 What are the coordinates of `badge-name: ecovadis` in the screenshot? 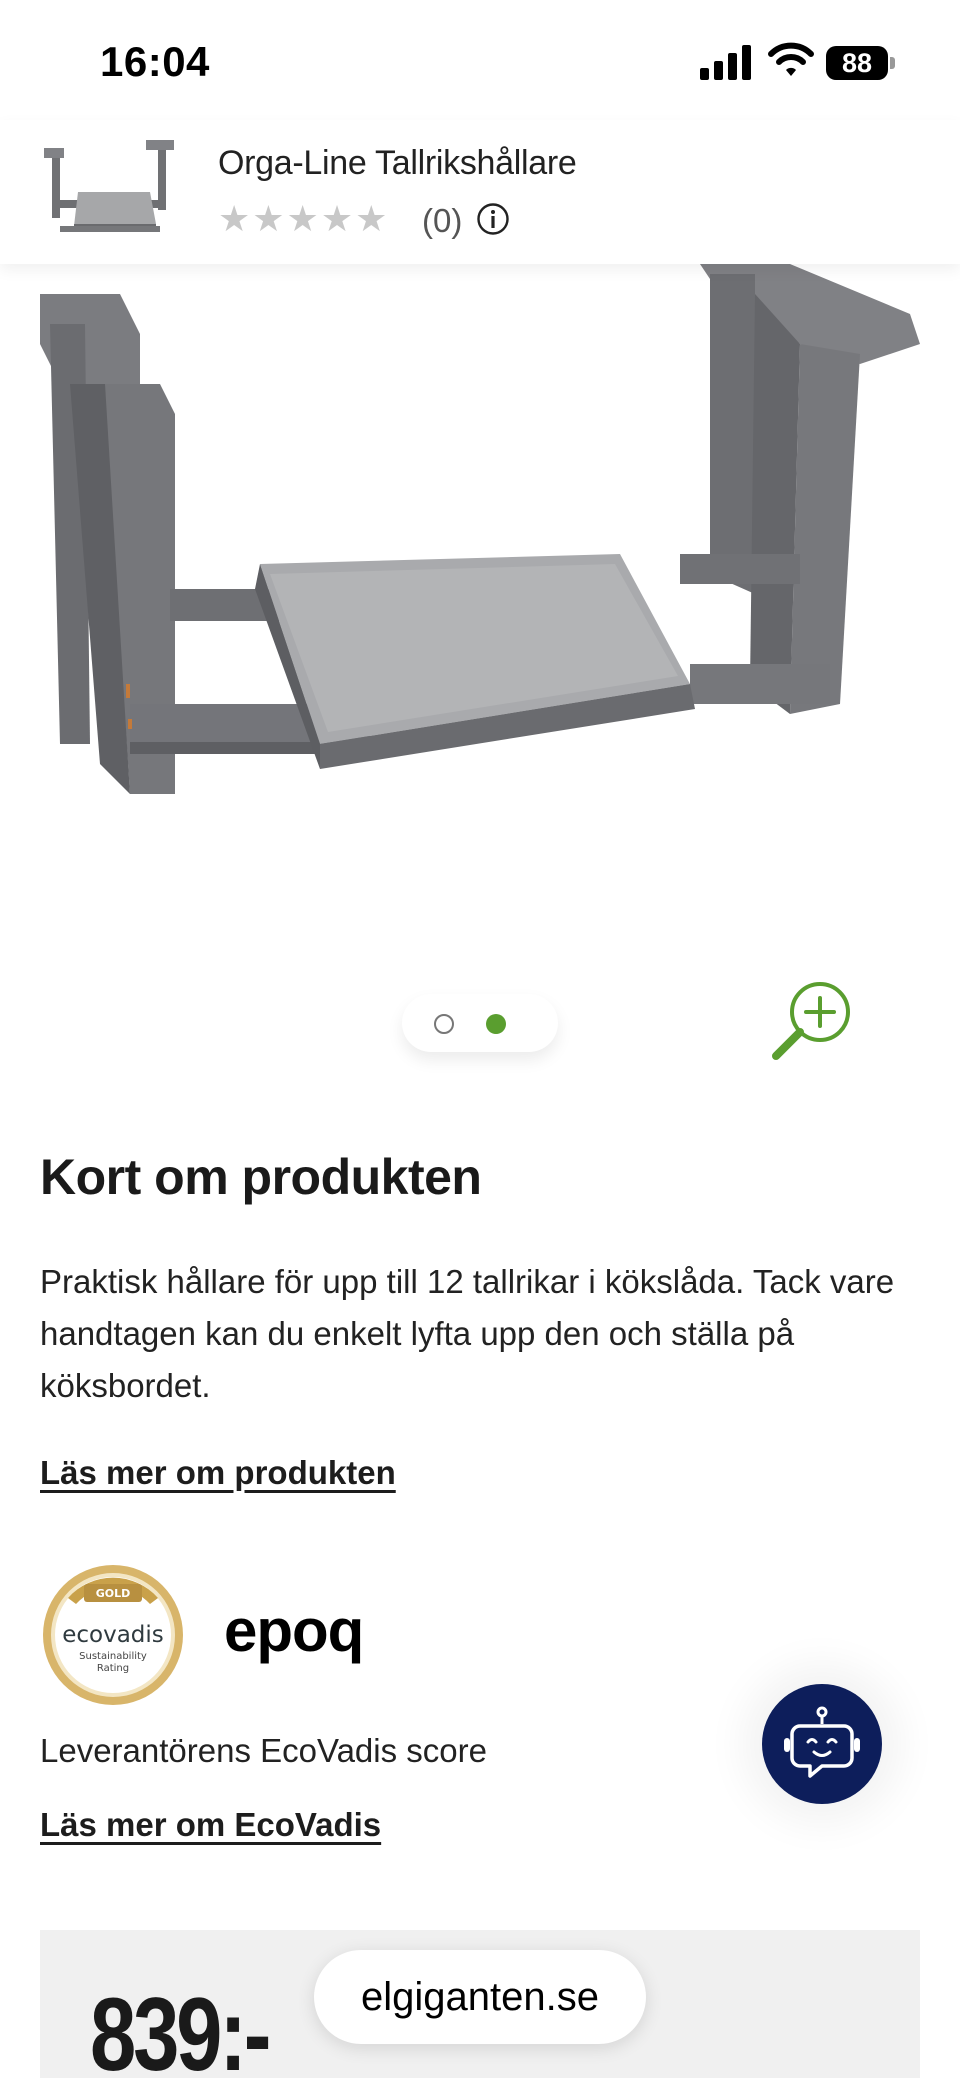 It's located at (113, 1635).